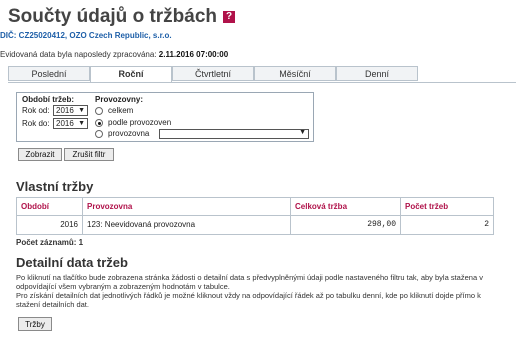  Describe the element at coordinates (234, 134) in the screenshot. I see `establishment-select: ▼` at that location.